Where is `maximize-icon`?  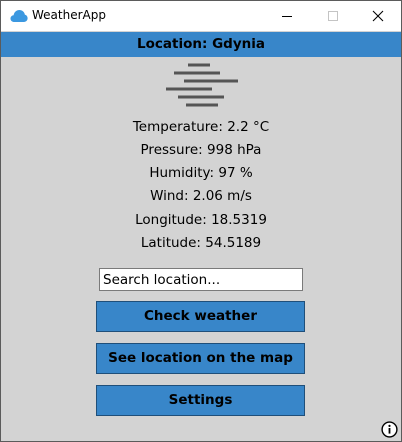 maximize-icon is located at coordinates (333, 16).